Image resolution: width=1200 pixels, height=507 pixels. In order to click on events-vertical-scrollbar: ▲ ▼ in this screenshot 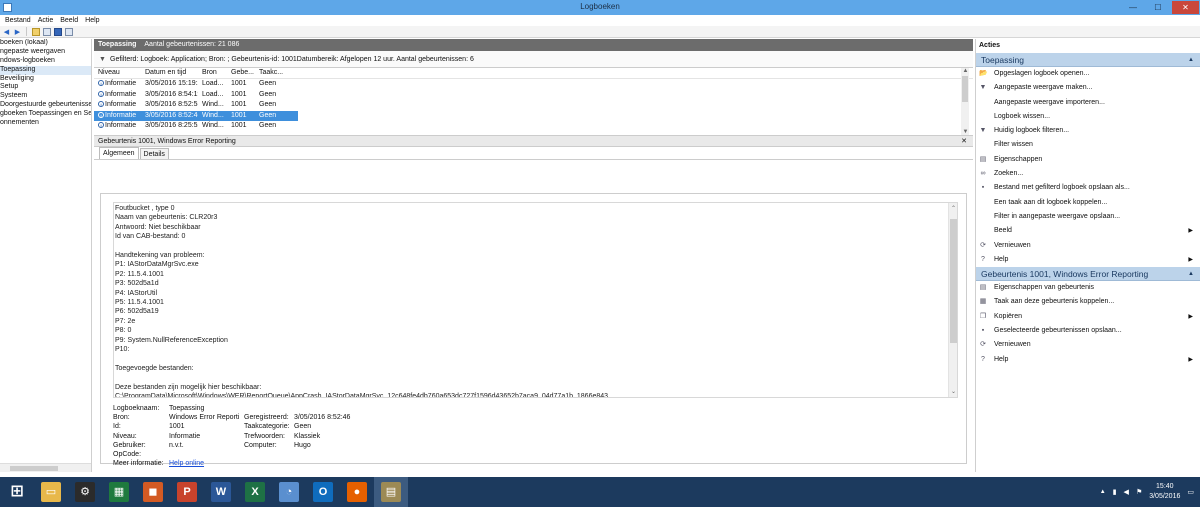, I will do `click(965, 101)`.